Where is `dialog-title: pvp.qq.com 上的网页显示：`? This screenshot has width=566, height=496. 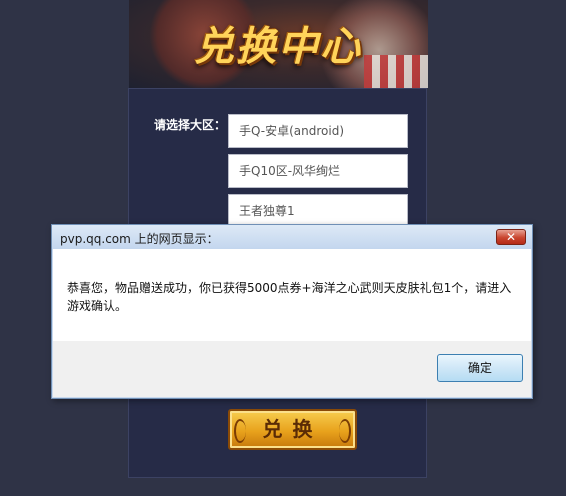 dialog-title: pvp.qq.com 上的网页显示： is located at coordinates (139, 239).